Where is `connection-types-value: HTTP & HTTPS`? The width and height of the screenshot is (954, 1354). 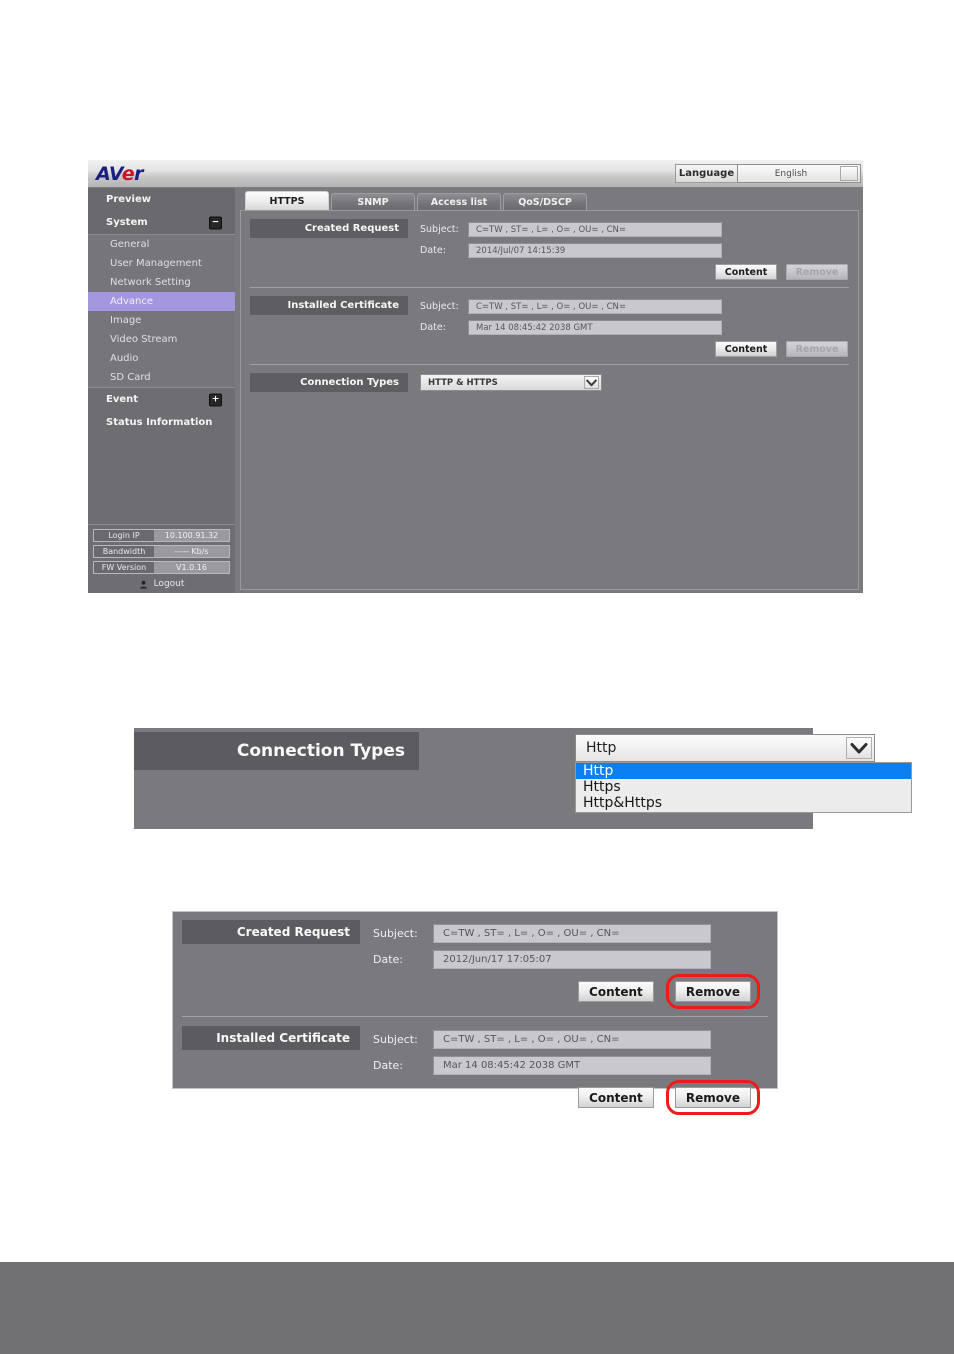
connection-types-value: HTTP & HTTPS is located at coordinates (463, 382).